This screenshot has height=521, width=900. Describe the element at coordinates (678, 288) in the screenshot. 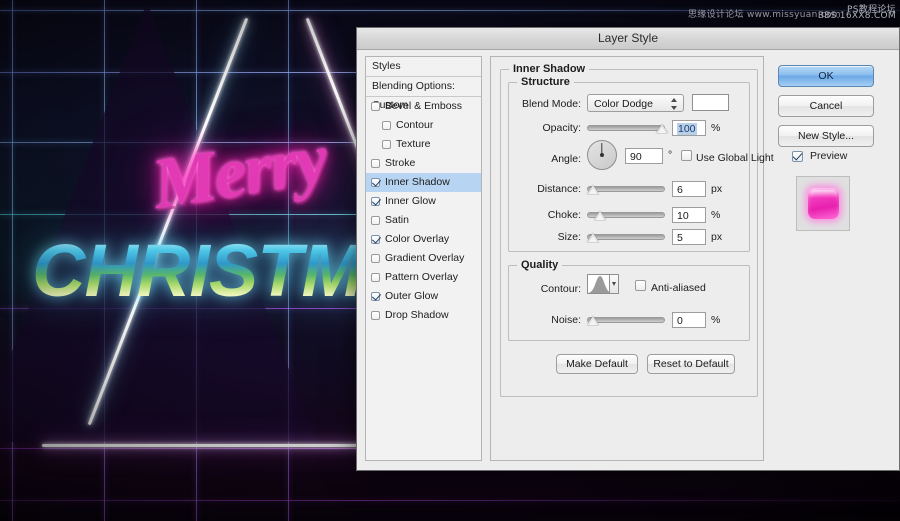

I see `anti-aliased-label: Anti-aliased` at that location.